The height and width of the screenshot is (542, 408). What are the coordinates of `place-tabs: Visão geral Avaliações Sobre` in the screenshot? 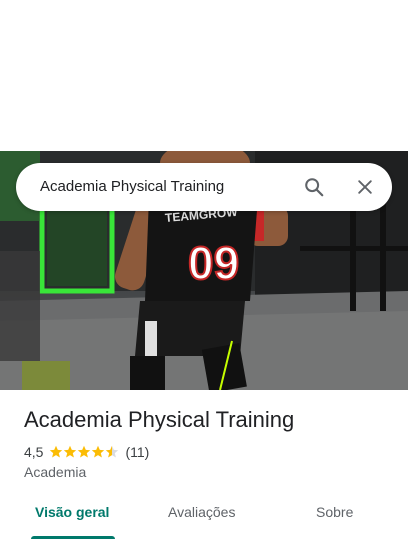 It's located at (204, 518).